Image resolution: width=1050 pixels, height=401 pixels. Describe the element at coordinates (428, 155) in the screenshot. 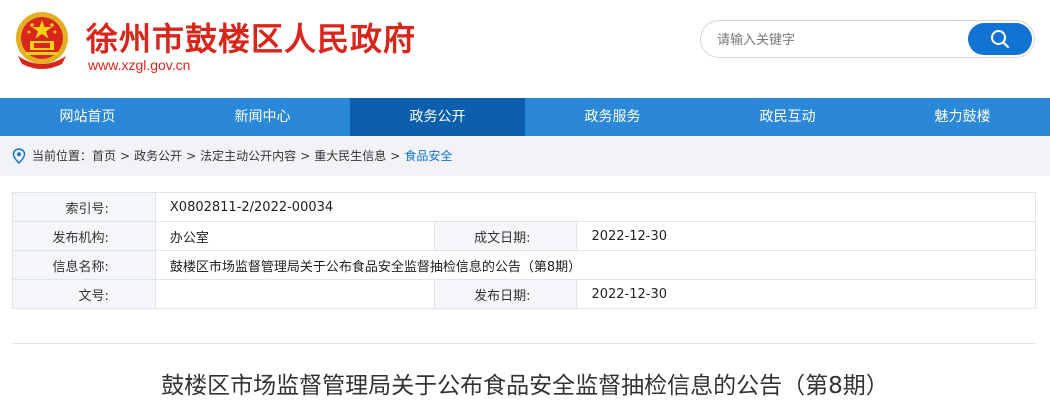

I see `breadcrumb-food-safety: 食品安全` at that location.